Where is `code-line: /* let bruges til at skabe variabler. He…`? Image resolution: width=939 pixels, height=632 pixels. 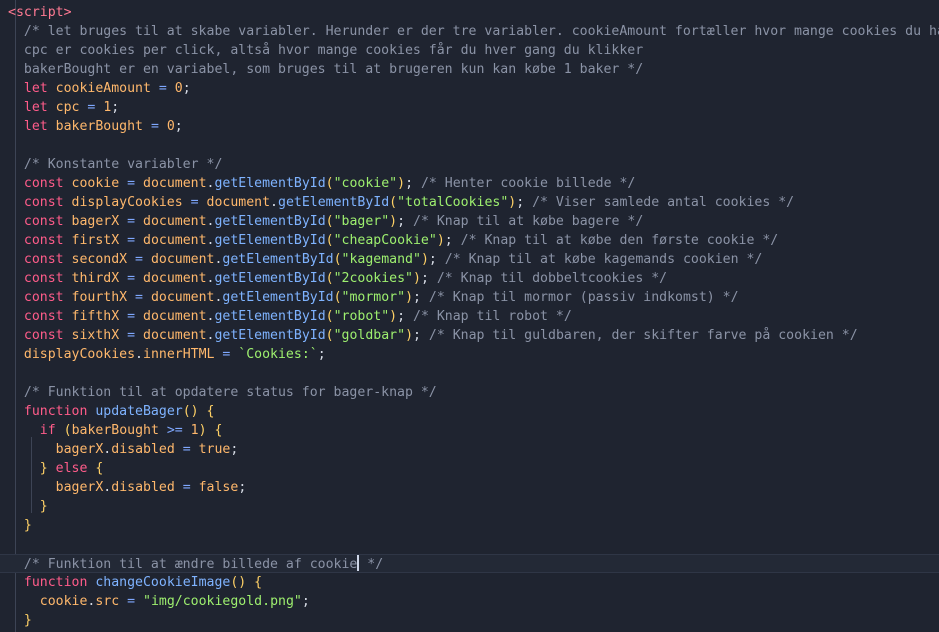 code-line: /* let bruges til at skabe variabler. He… is located at coordinates (469, 31).